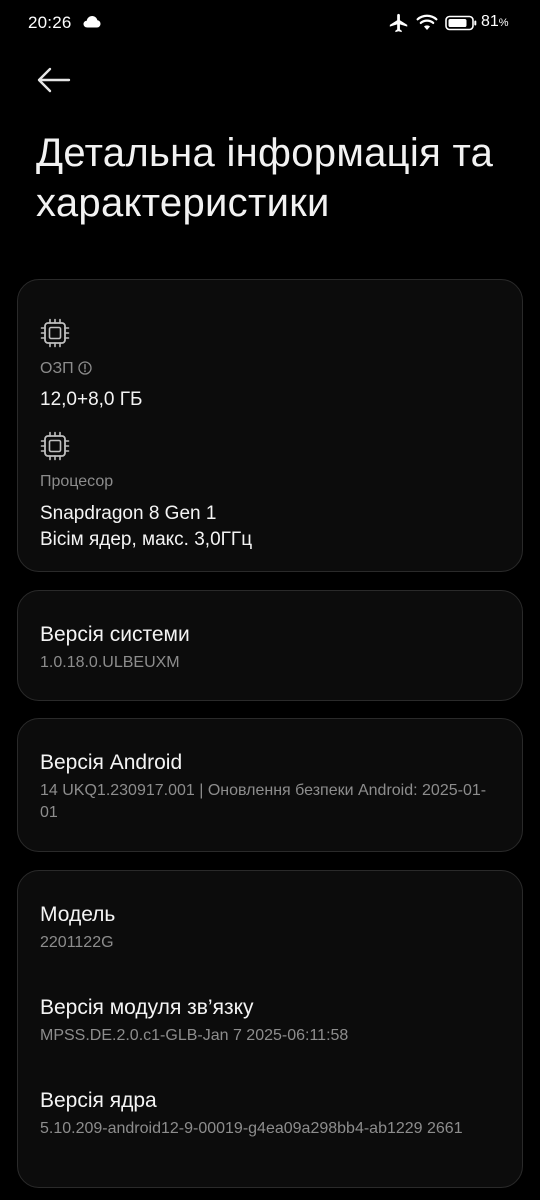  Describe the element at coordinates (147, 1007) in the screenshot. I see `baseband-title: Версія модуля зв’язку` at that location.